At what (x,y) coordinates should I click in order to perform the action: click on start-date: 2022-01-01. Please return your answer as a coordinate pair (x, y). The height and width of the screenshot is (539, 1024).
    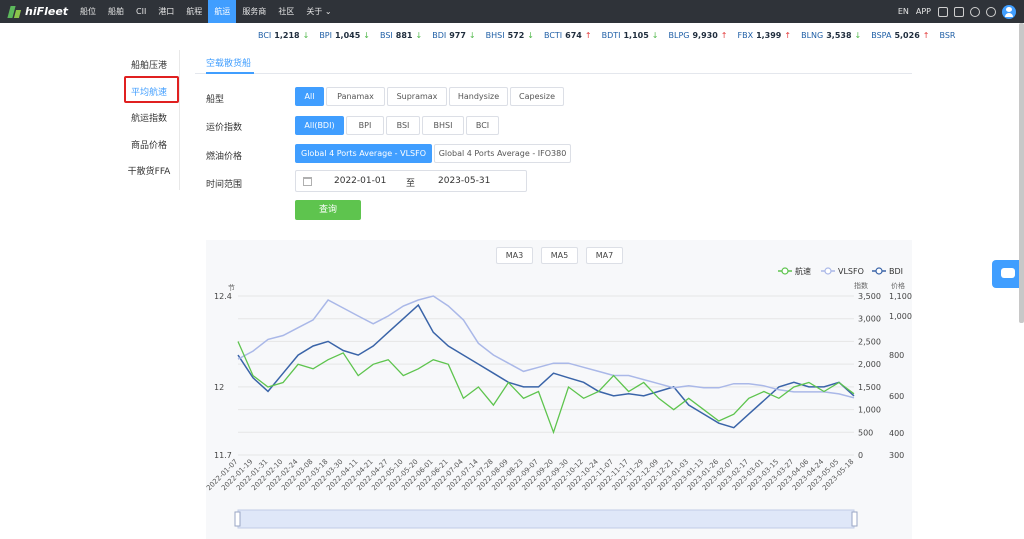
    Looking at the image, I should click on (360, 181).